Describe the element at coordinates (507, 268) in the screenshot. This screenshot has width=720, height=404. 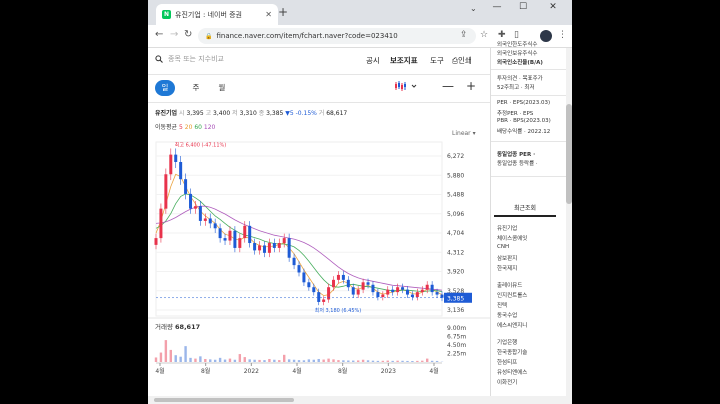
I see `sidebar-recent-item-4: 한국제지` at that location.